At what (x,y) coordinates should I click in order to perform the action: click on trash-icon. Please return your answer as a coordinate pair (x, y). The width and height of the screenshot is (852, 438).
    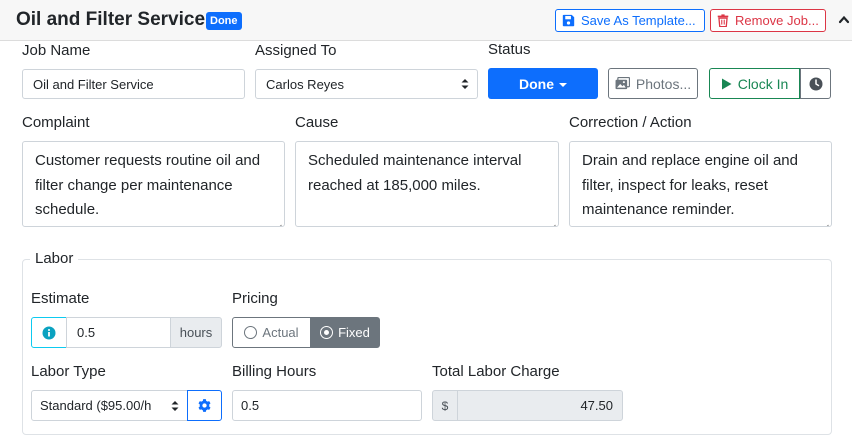
    Looking at the image, I should click on (723, 20).